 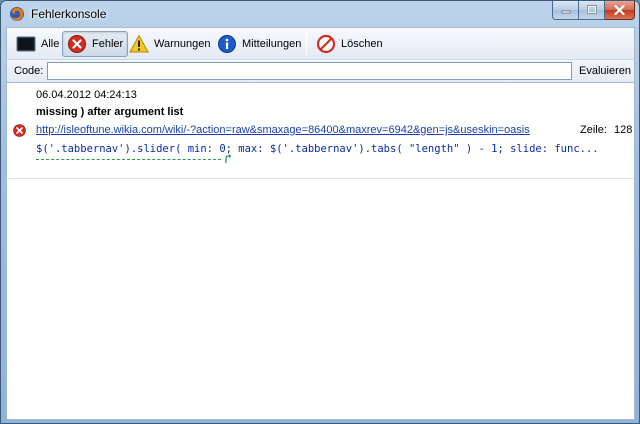 I want to click on code-bar: Code: Evaluieren, so click(x=320, y=71).